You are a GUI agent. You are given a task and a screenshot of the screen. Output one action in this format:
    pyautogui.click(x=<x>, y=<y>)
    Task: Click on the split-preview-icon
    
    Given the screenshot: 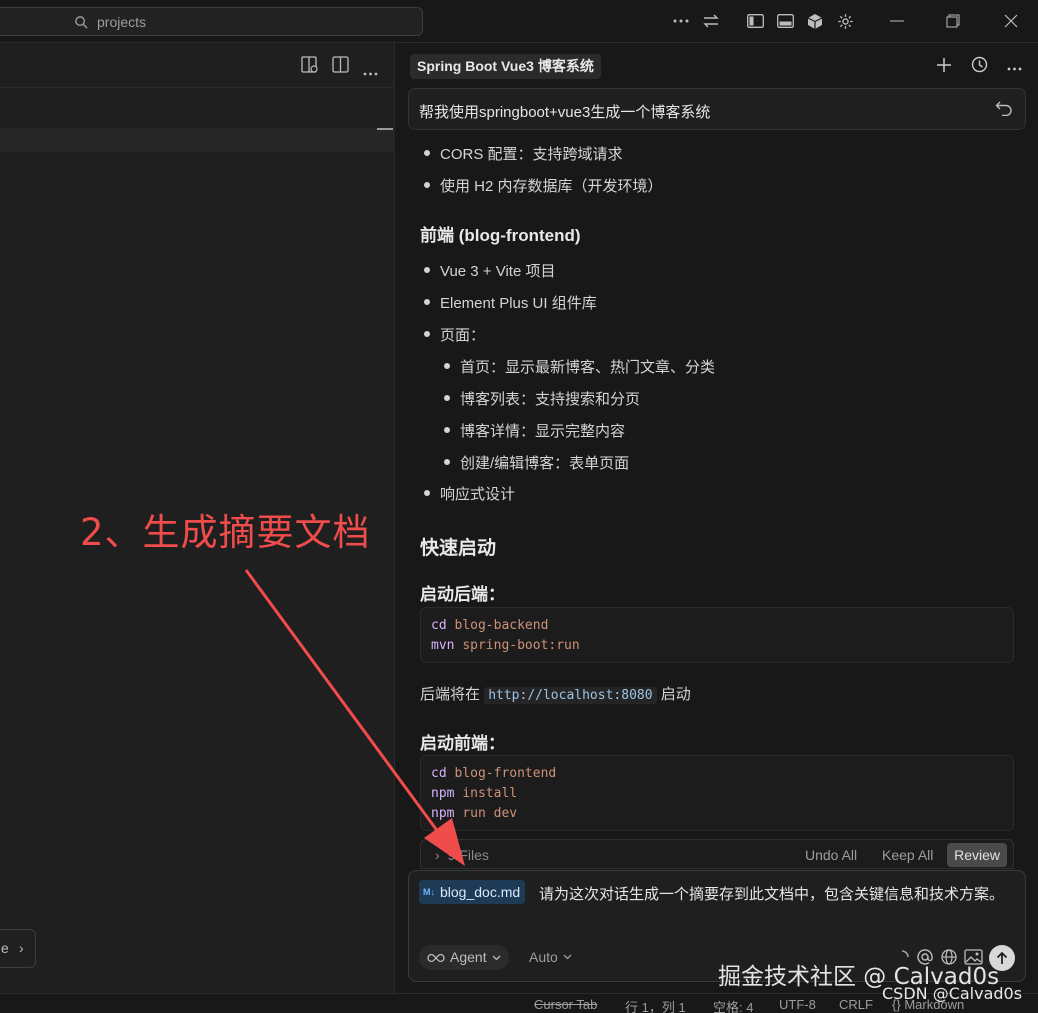 What is the action you would take?
    pyautogui.click(x=310, y=66)
    